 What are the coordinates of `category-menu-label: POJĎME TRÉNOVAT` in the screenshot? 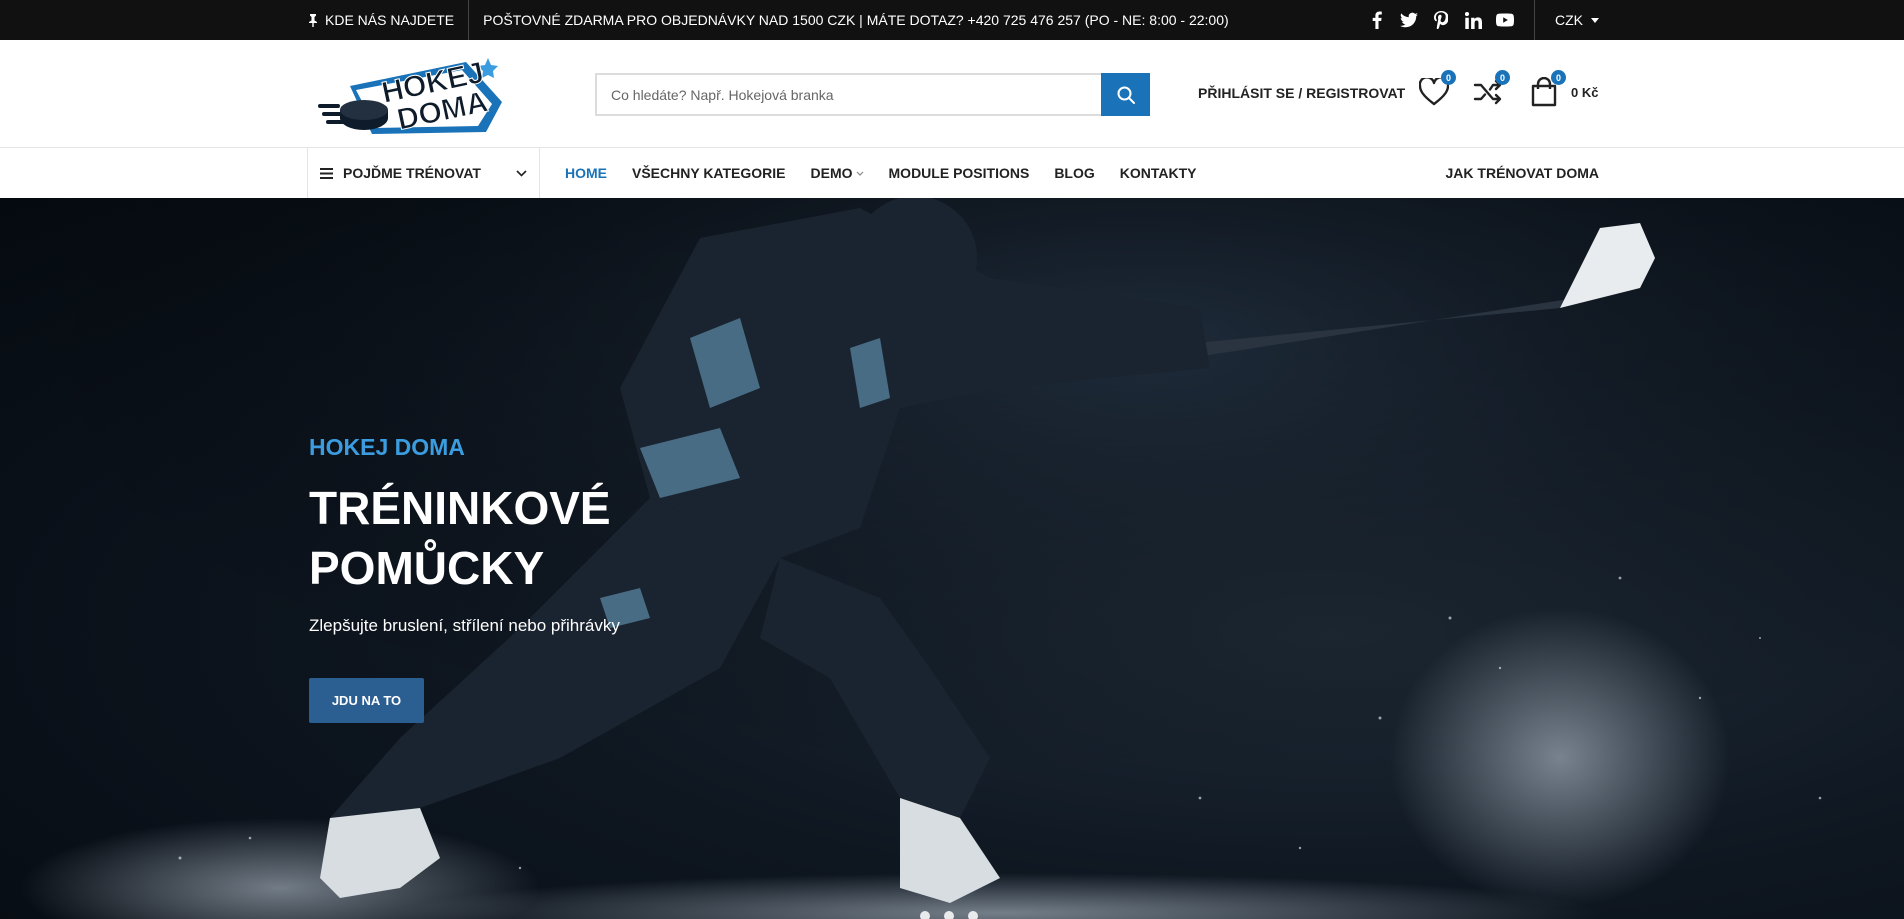 It's located at (412, 173).